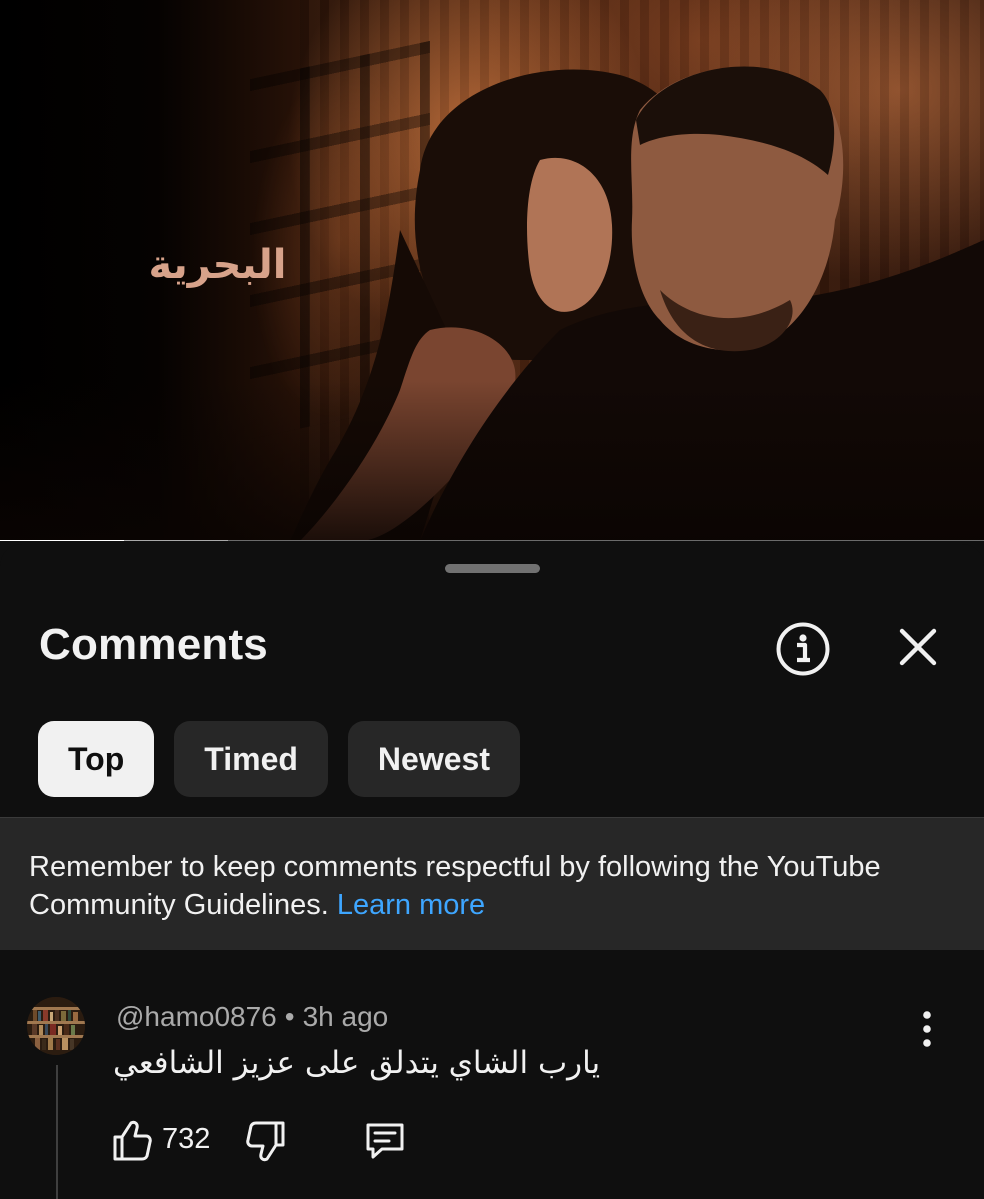 Image resolution: width=984 pixels, height=1199 pixels. What do you see at coordinates (62, 540) in the screenshot?
I see `video-played-bar` at bounding box center [62, 540].